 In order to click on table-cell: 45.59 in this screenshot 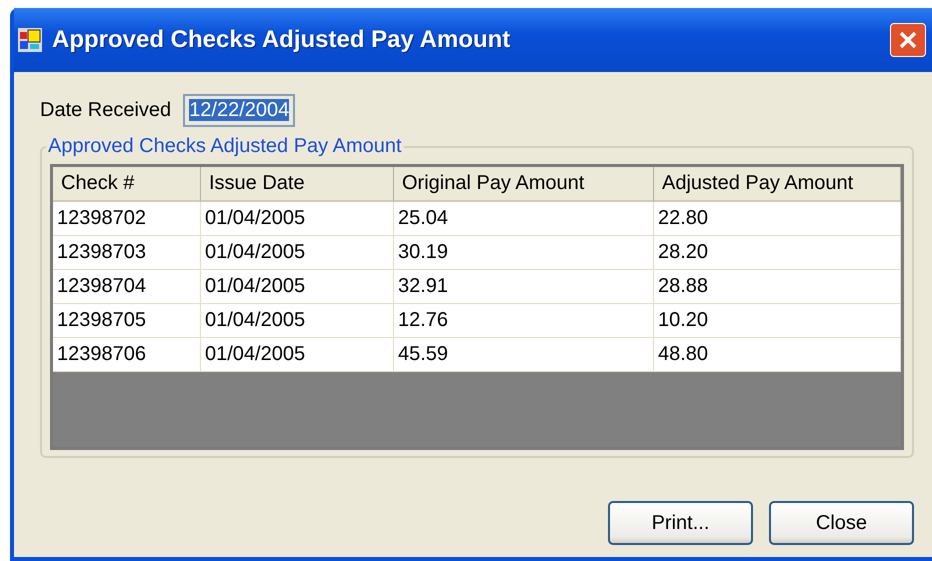, I will do `click(524, 355)`.